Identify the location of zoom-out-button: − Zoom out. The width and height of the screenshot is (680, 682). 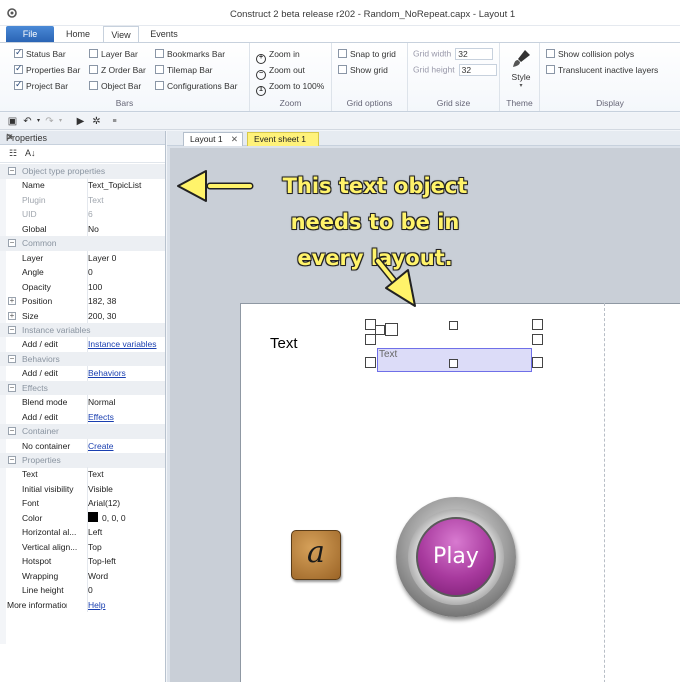
(280, 72).